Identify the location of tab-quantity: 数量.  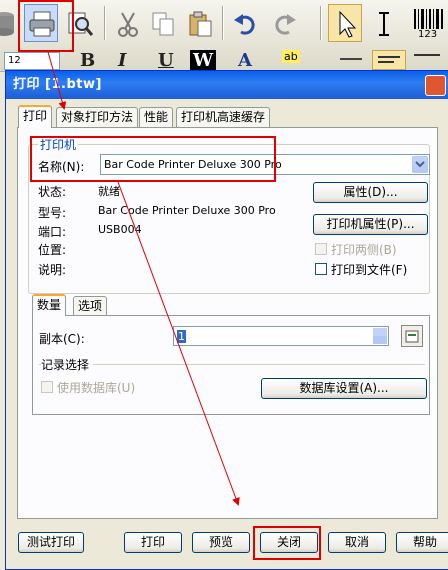
(49, 305).